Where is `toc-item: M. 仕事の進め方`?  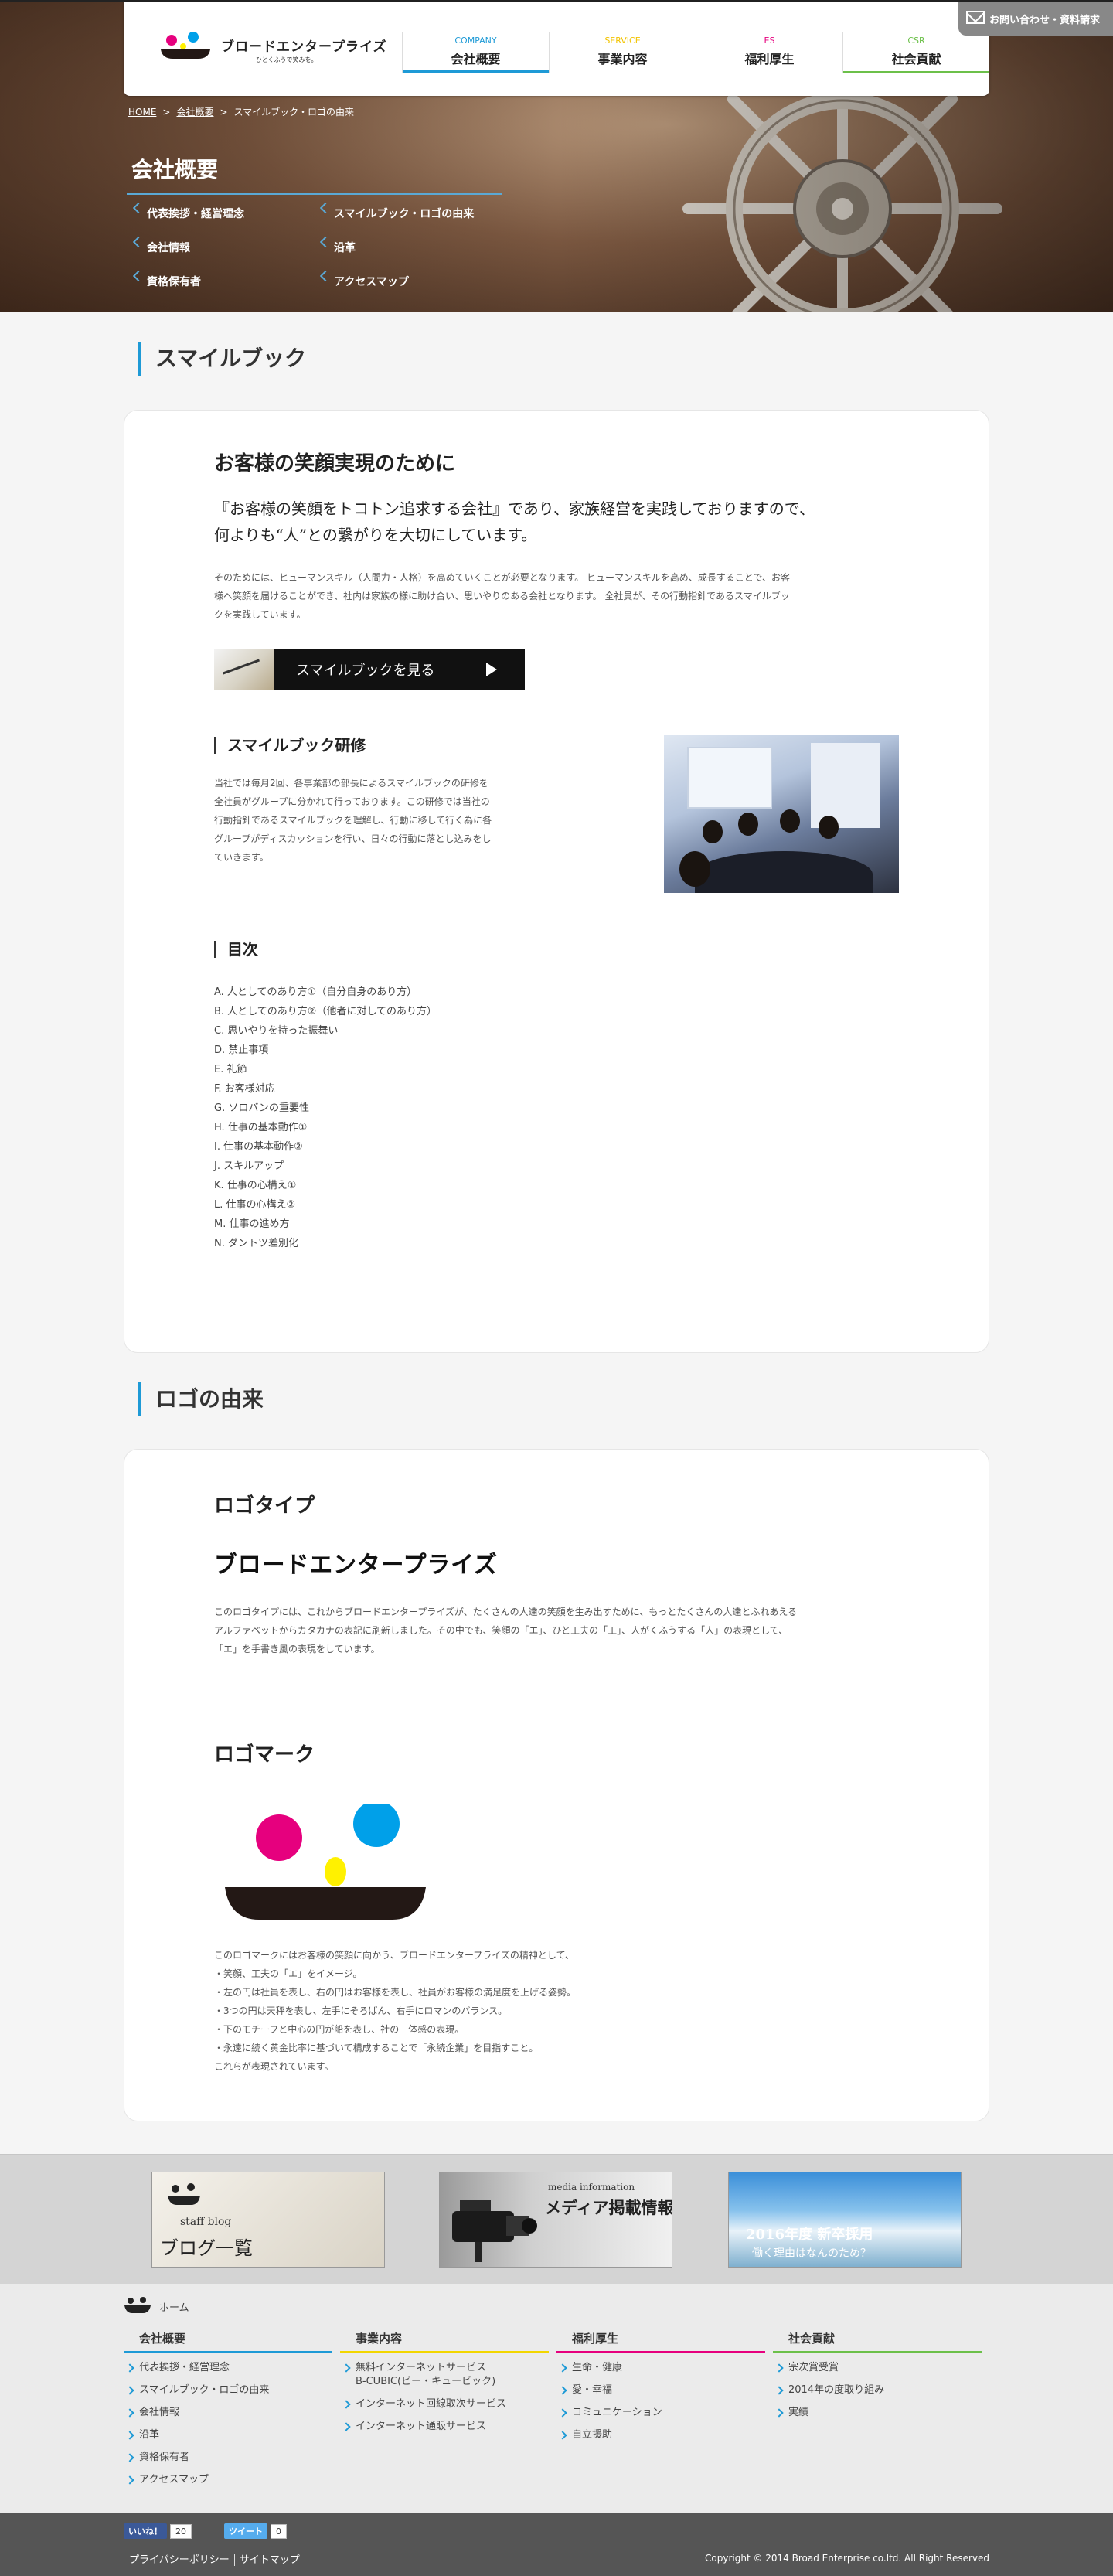 toc-item: M. 仕事の進め方 is located at coordinates (252, 1224).